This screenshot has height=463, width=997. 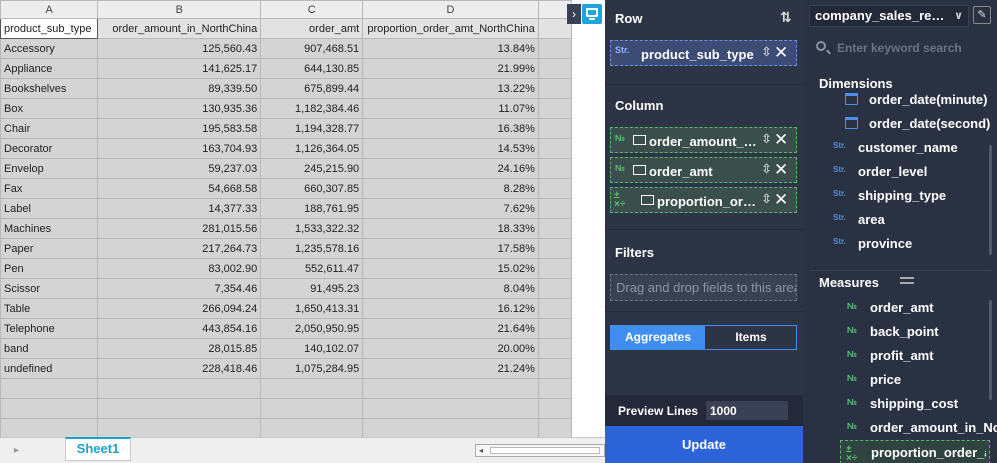 What do you see at coordinates (450, 328) in the screenshot?
I see `table-cell: 21.64%` at bounding box center [450, 328].